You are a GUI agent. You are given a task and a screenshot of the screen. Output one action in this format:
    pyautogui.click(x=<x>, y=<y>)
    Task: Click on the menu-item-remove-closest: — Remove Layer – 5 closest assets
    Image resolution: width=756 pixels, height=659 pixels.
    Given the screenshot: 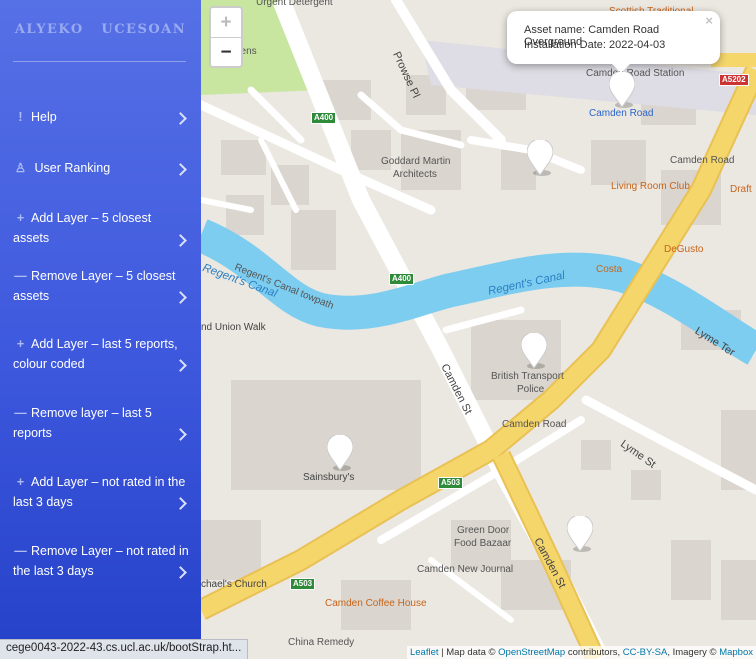 What is the action you would take?
    pyautogui.click(x=101, y=286)
    